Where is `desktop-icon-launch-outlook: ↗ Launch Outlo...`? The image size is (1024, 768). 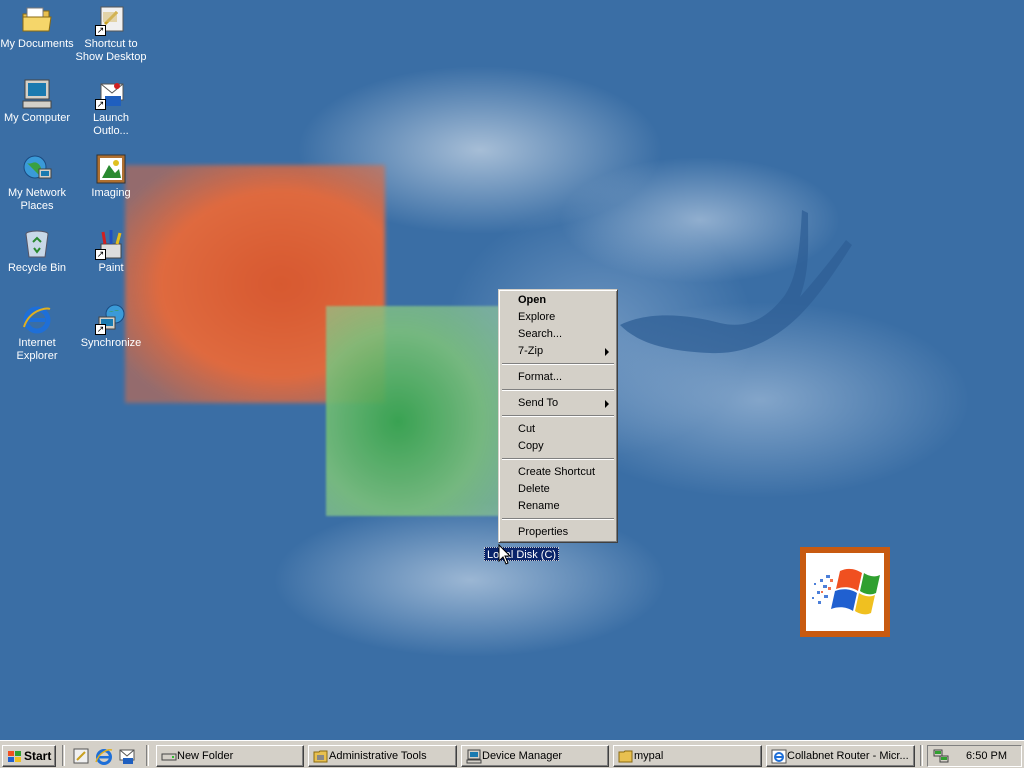 desktop-icon-launch-outlook: ↗ Launch Outlo... is located at coordinates (111, 108).